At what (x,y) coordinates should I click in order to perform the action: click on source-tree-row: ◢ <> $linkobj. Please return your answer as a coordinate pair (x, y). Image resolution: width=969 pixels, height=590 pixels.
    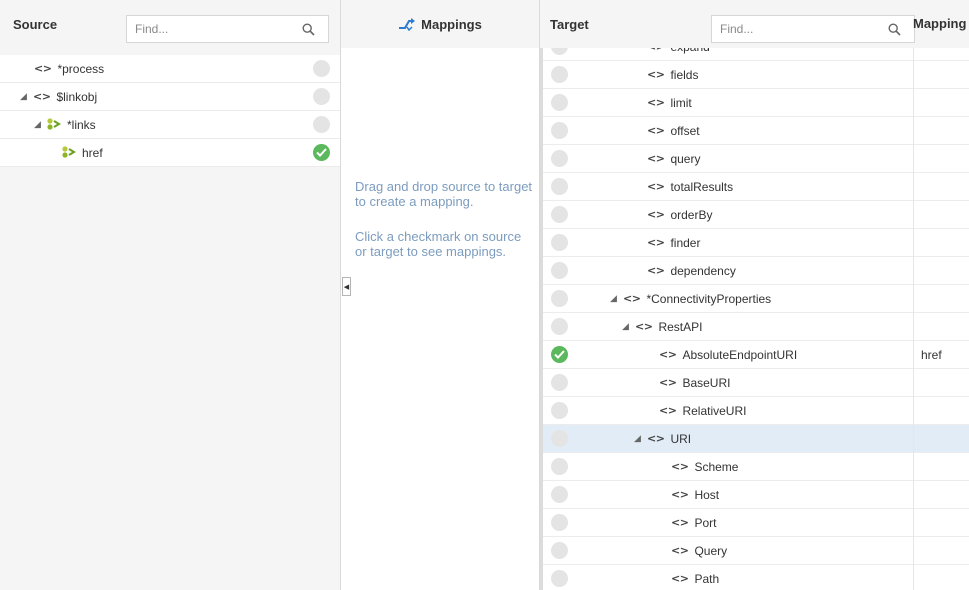
    Looking at the image, I should click on (170, 97).